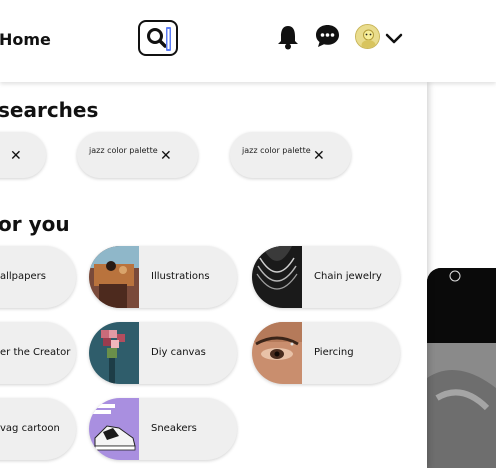 The height and width of the screenshot is (468, 496). I want to click on idea-label: er the Creator, so click(35, 352).